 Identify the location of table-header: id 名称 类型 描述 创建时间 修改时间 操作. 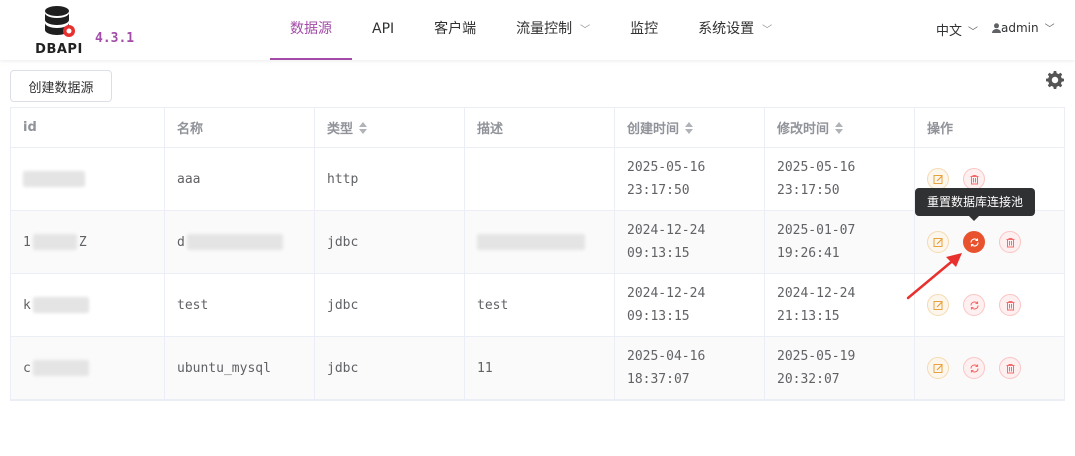
(537, 128).